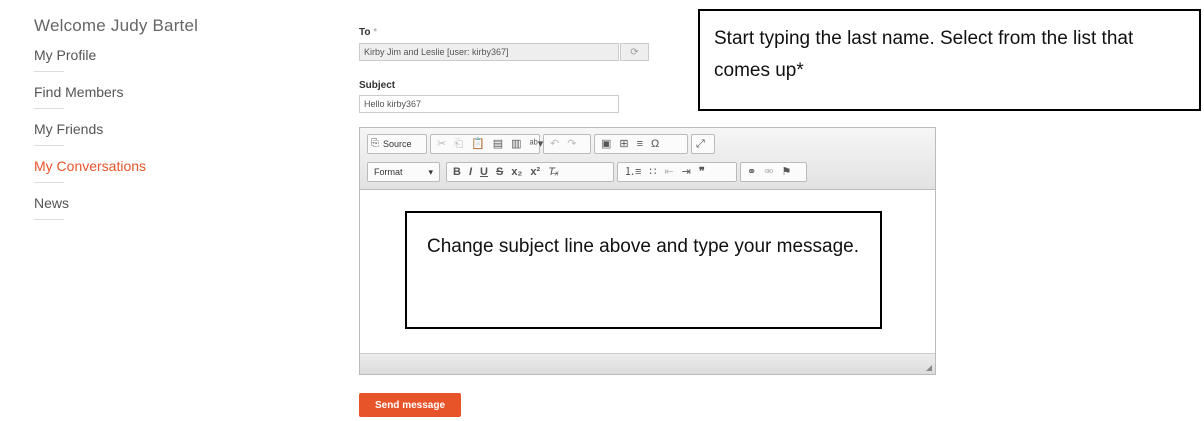 The height and width of the screenshot is (421, 1204). Describe the element at coordinates (144, 127) in the screenshot. I see `sidebar-item-my-friends: My Friends` at that location.